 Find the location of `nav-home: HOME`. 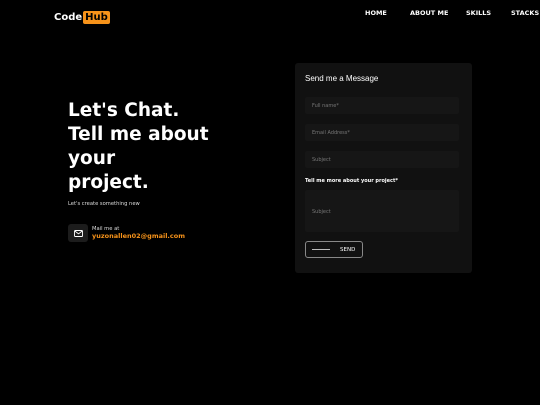

nav-home: HOME is located at coordinates (376, 13).